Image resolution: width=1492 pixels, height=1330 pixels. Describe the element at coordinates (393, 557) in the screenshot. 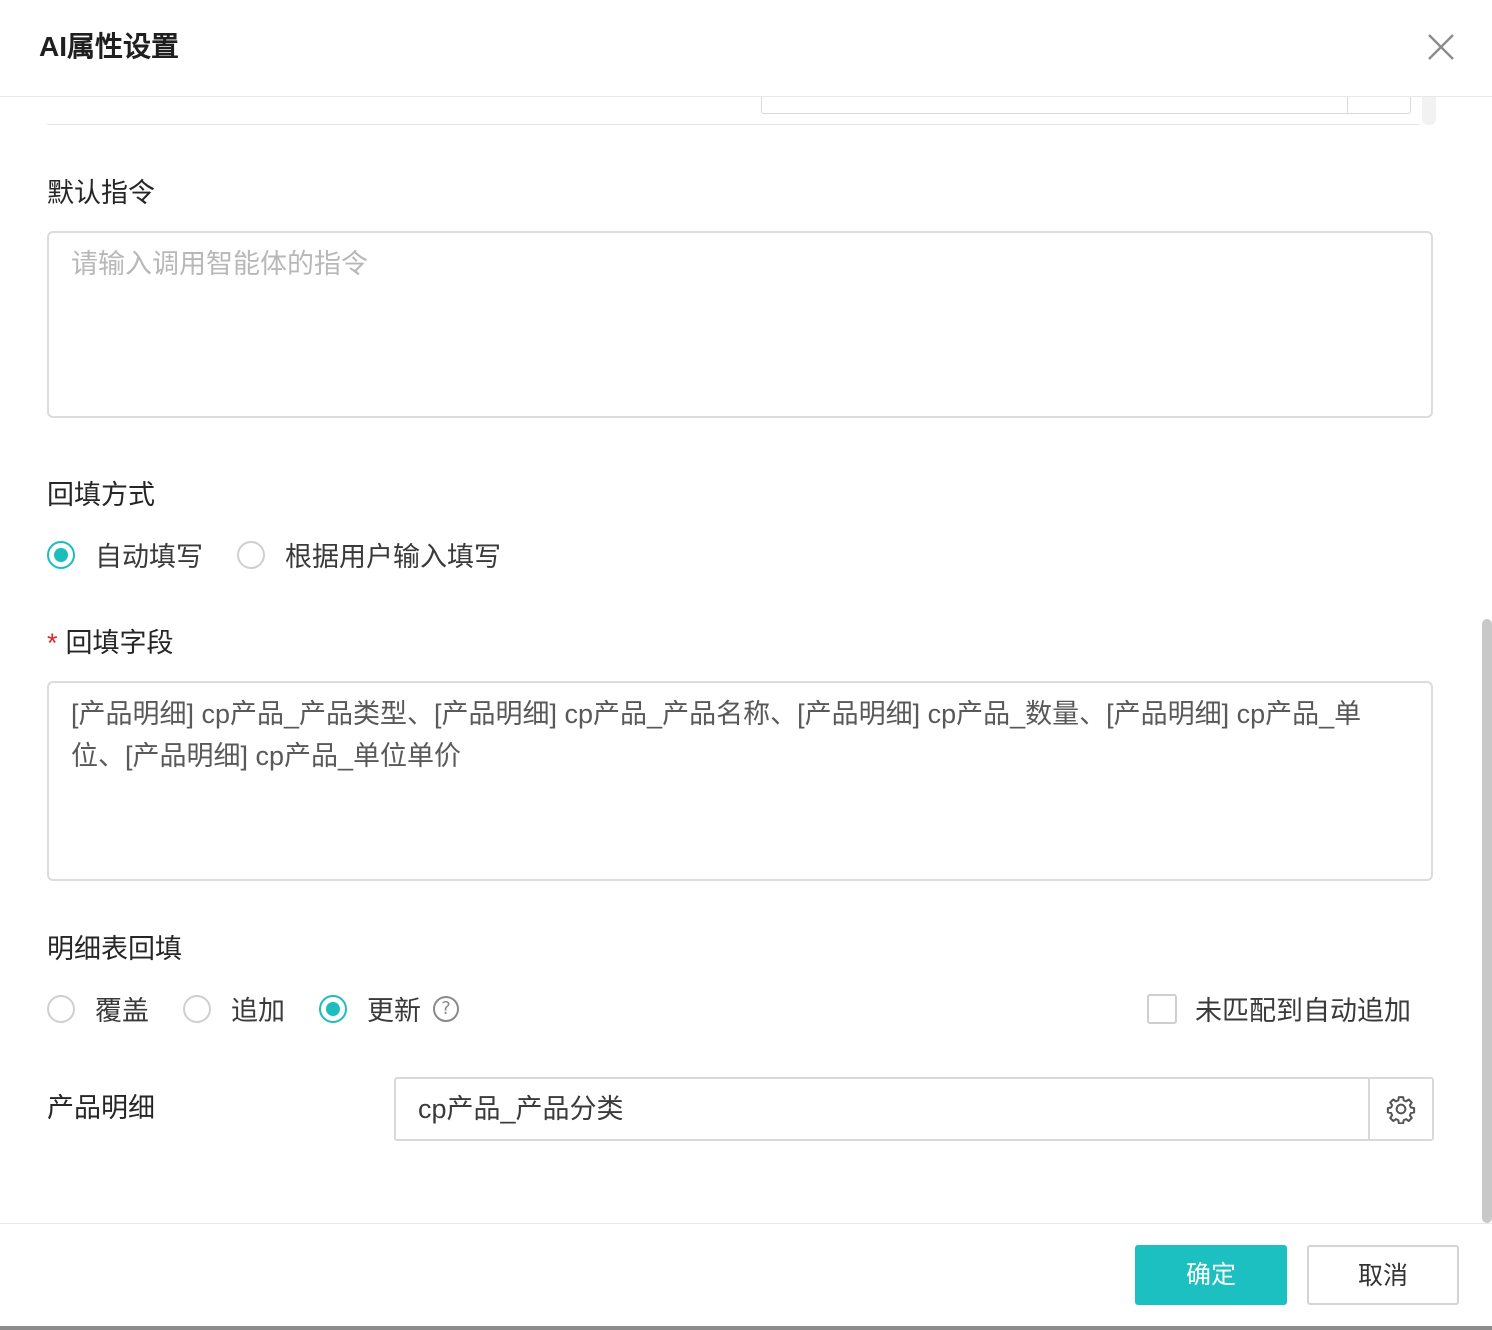

I see `radio-label: 根据用户输入填写` at that location.